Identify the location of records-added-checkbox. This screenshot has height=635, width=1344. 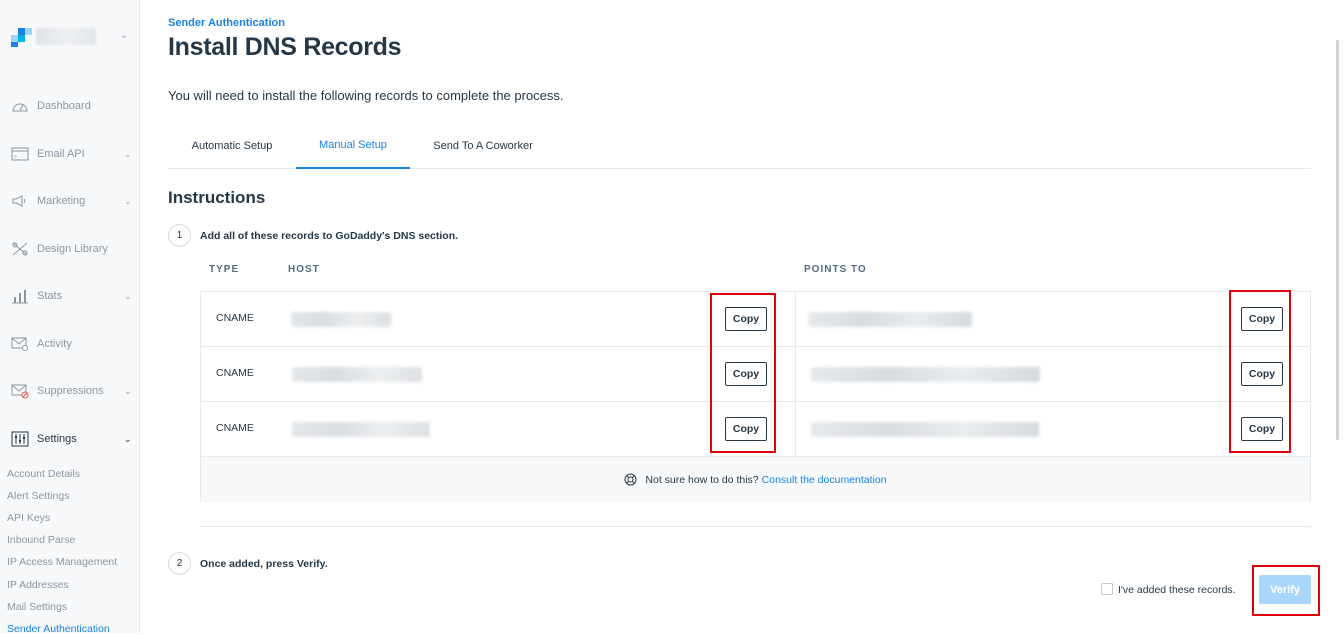
(1107, 589).